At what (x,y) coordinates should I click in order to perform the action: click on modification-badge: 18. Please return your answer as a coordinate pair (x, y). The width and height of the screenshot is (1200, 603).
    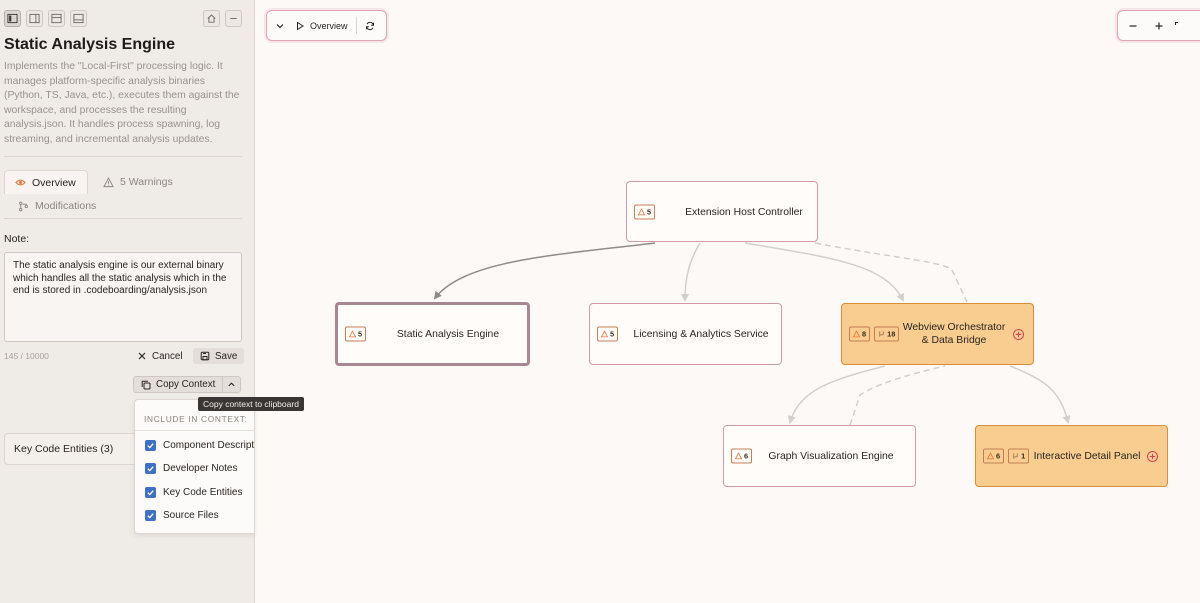
    Looking at the image, I should click on (887, 334).